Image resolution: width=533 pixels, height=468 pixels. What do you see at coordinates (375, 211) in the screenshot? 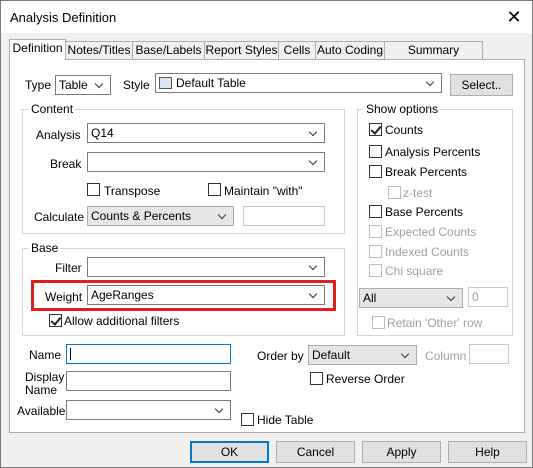
I see `base-percents-checkbox` at bounding box center [375, 211].